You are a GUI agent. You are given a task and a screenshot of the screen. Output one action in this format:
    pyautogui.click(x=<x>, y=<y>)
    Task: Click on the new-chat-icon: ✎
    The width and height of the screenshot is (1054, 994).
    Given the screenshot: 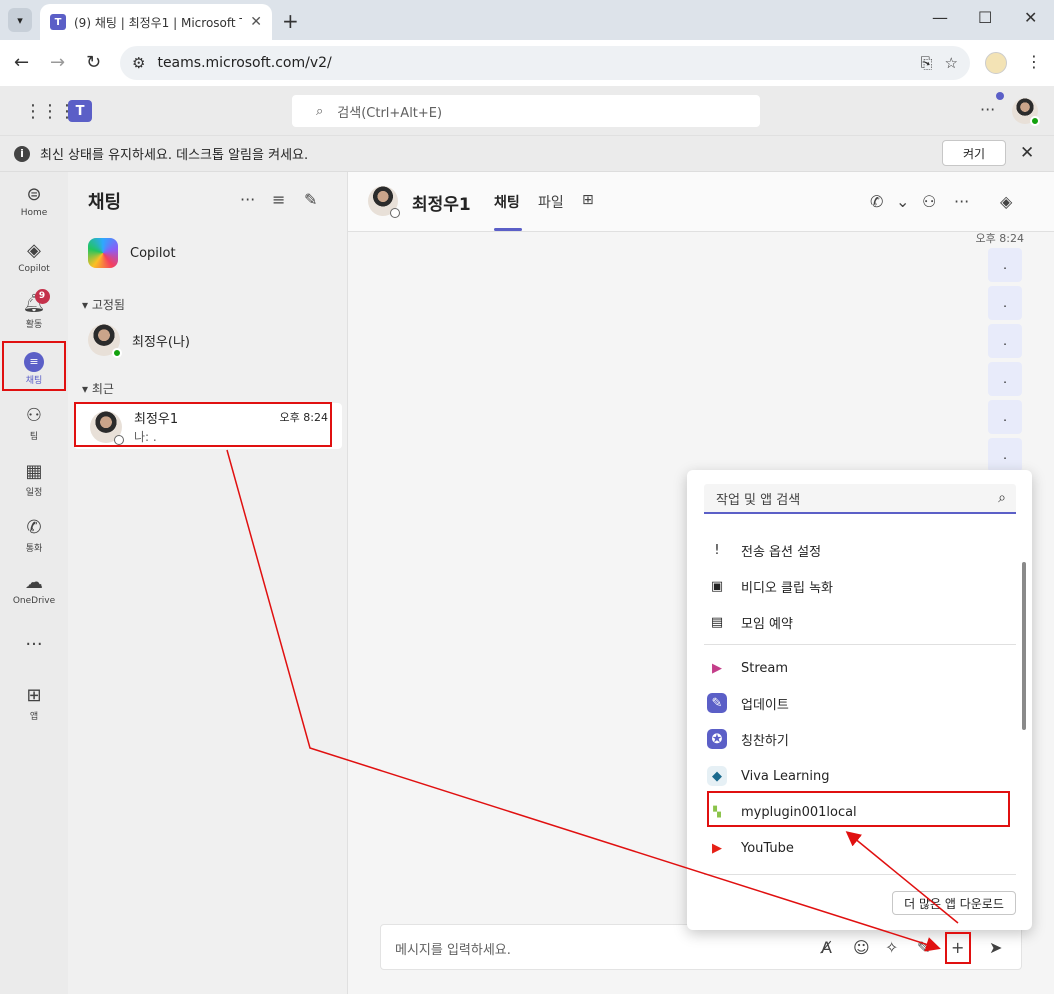 What is the action you would take?
    pyautogui.click(x=310, y=199)
    